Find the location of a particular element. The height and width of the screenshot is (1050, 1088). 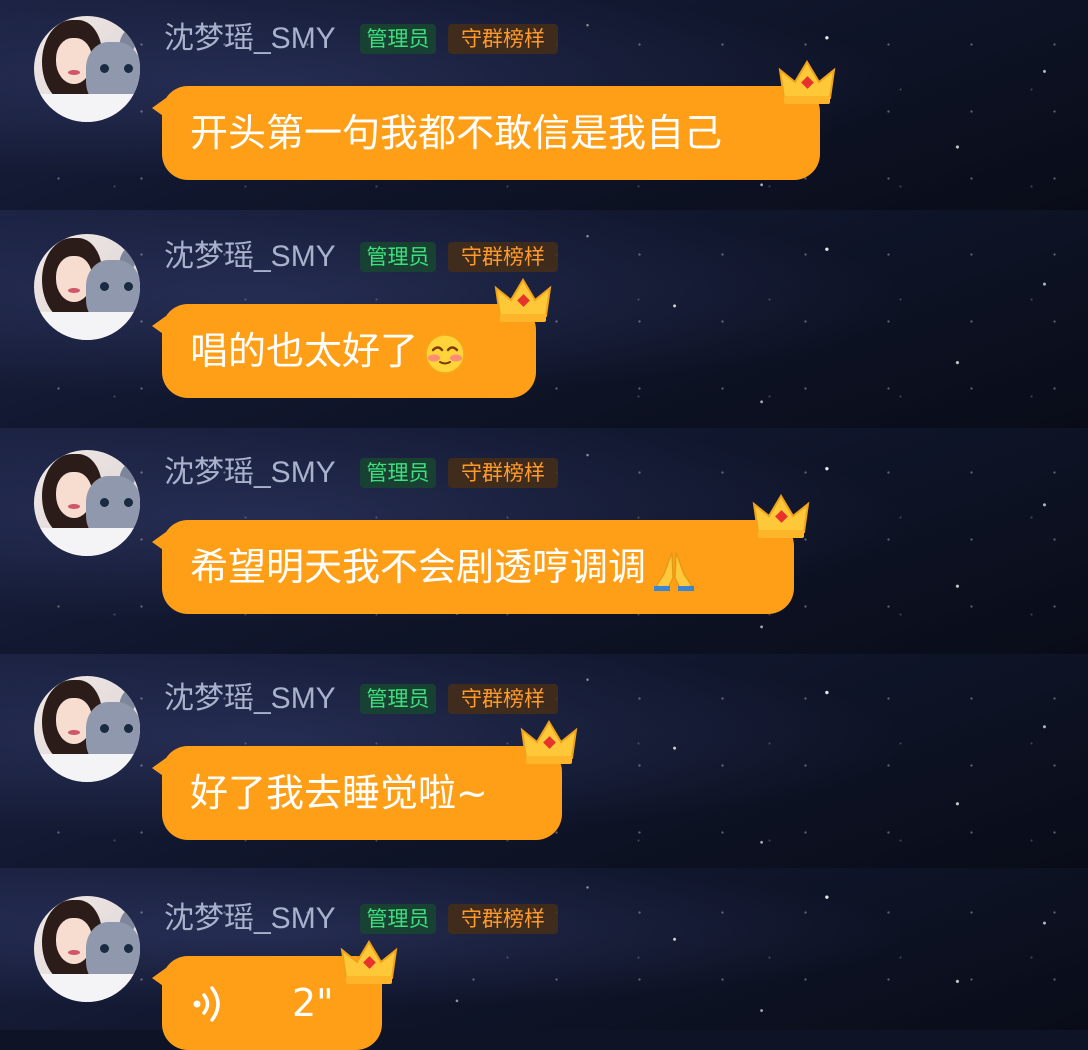

blushing-face-icon is located at coordinates (445, 353).